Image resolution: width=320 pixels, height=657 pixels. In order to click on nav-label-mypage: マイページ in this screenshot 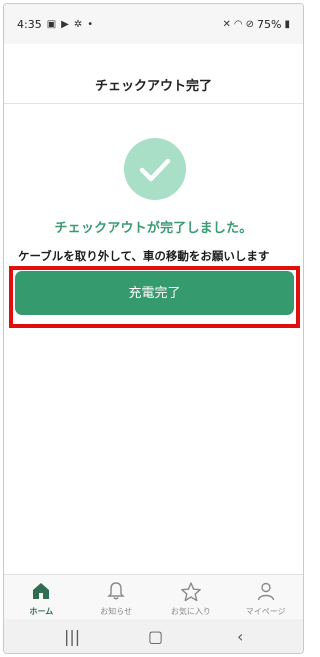, I will do `click(265, 611)`.